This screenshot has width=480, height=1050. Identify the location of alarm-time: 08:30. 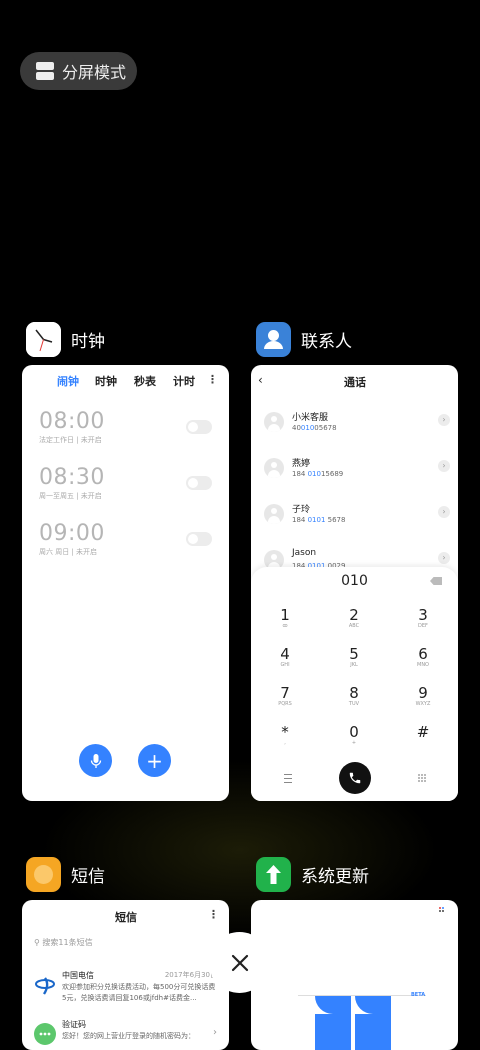
(72, 477).